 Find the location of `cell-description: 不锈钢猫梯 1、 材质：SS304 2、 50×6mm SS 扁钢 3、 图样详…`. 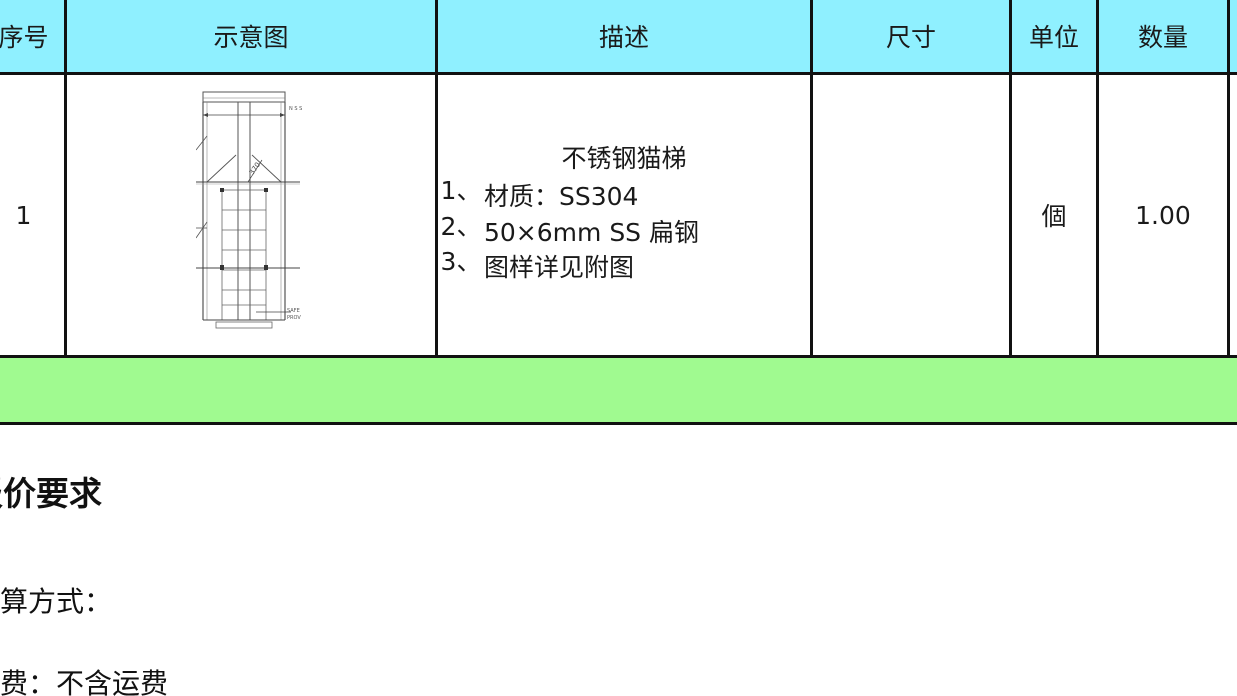

cell-description: 不锈钢猫梯 1、 材质：SS304 2、 50×6mm SS 扁钢 3、 图样详… is located at coordinates (624, 215).